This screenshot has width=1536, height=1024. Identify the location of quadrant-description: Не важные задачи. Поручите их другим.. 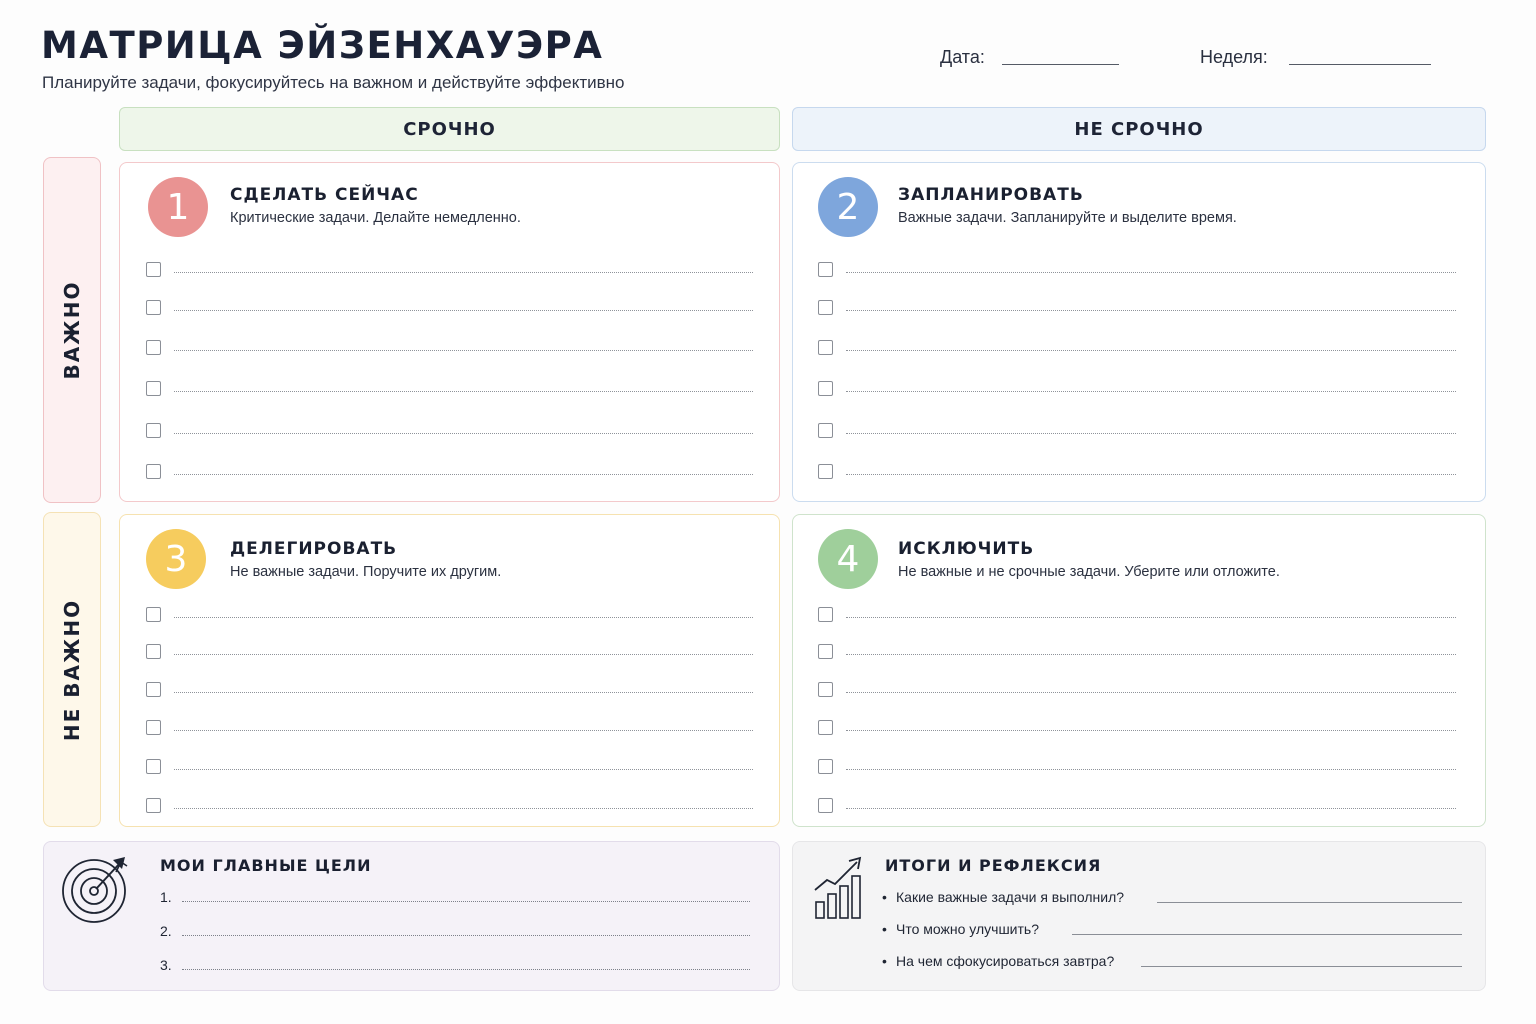
(366, 572).